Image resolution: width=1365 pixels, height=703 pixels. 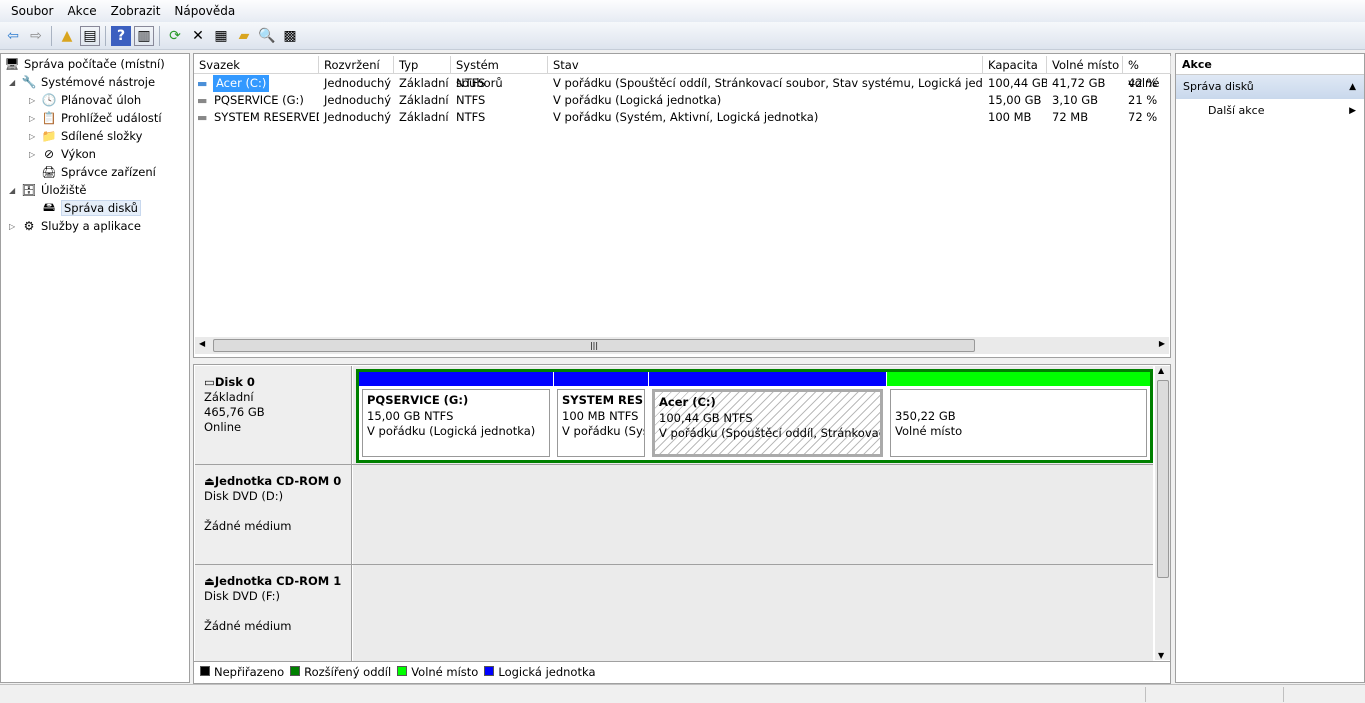 What do you see at coordinates (1075, 100) in the screenshot?
I see `cell-free-space: 3,10 GB` at bounding box center [1075, 100].